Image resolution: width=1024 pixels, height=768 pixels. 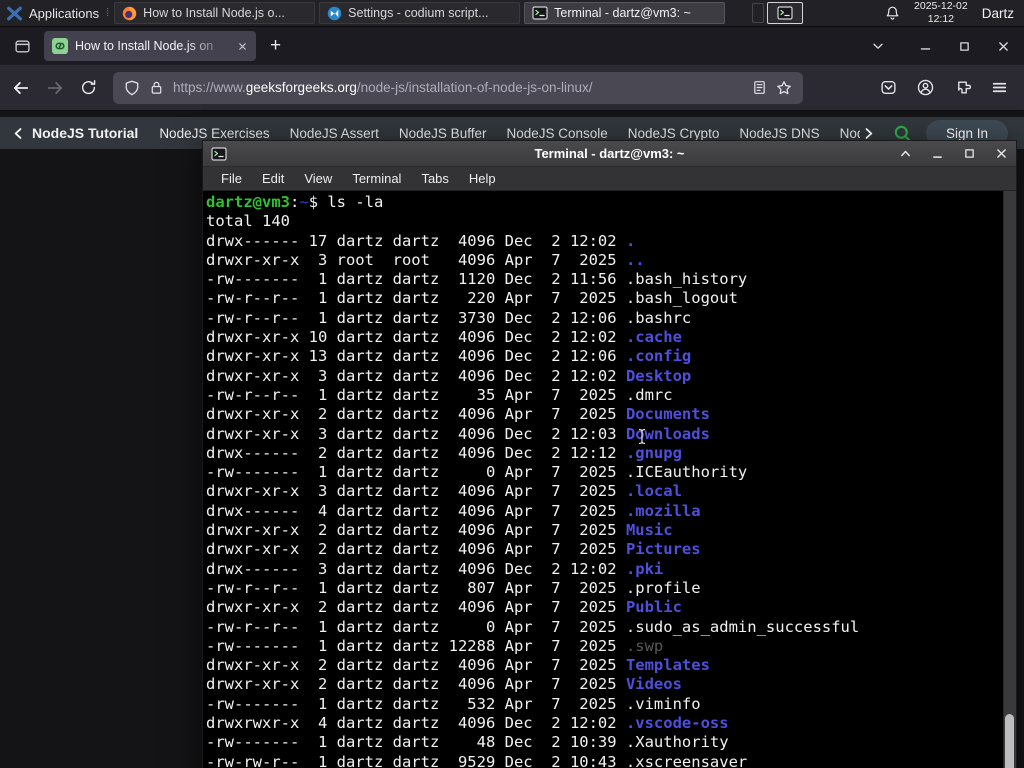 What do you see at coordinates (376, 178) in the screenshot?
I see `terminal-menu-terminal: Terminal` at bounding box center [376, 178].